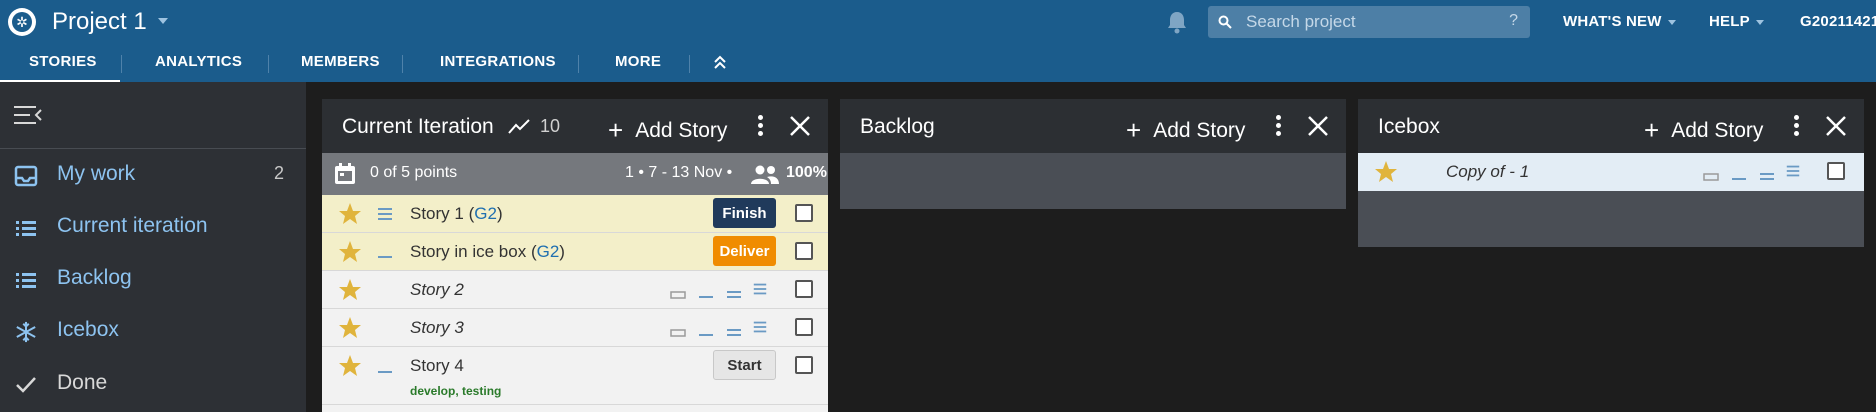 This screenshot has height=412, width=1876. I want to click on user-name: G20211421, so click(1838, 21).